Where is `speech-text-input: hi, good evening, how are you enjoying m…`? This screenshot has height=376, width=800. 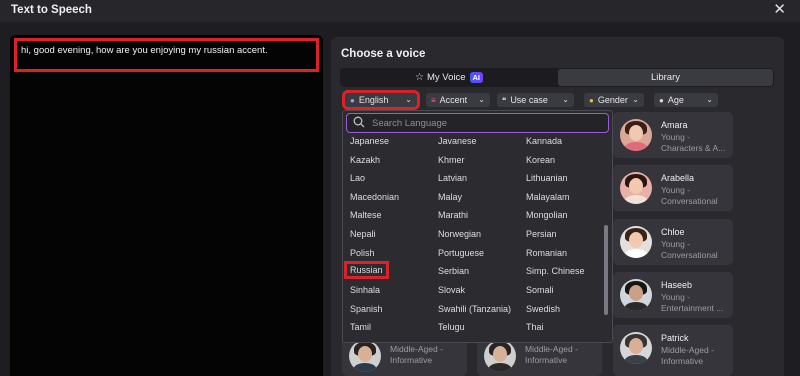
speech-text-input: hi, good evening, how are you enjoying m… is located at coordinates (166, 55).